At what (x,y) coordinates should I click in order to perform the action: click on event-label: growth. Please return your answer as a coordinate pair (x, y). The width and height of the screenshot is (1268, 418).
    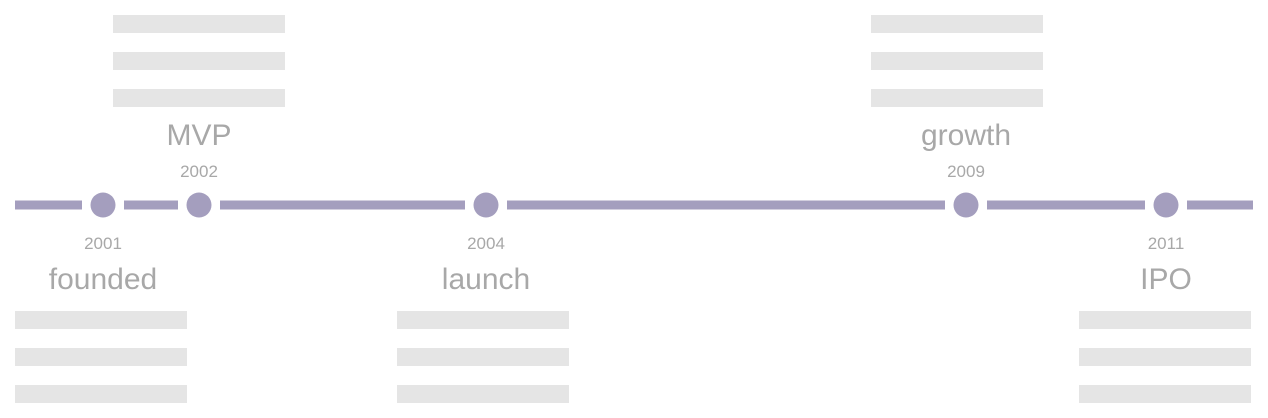
    Looking at the image, I should click on (966, 135).